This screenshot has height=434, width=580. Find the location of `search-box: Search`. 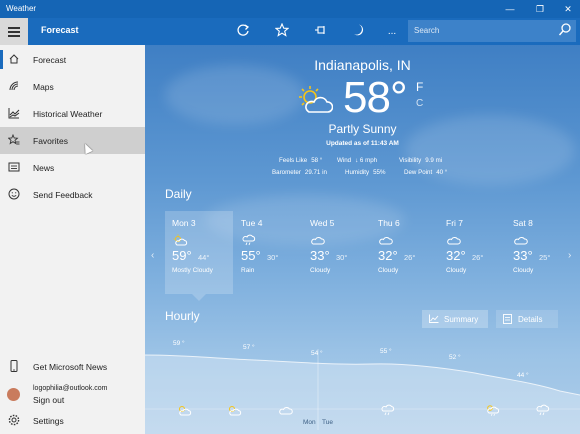

search-box: Search is located at coordinates (492, 31).